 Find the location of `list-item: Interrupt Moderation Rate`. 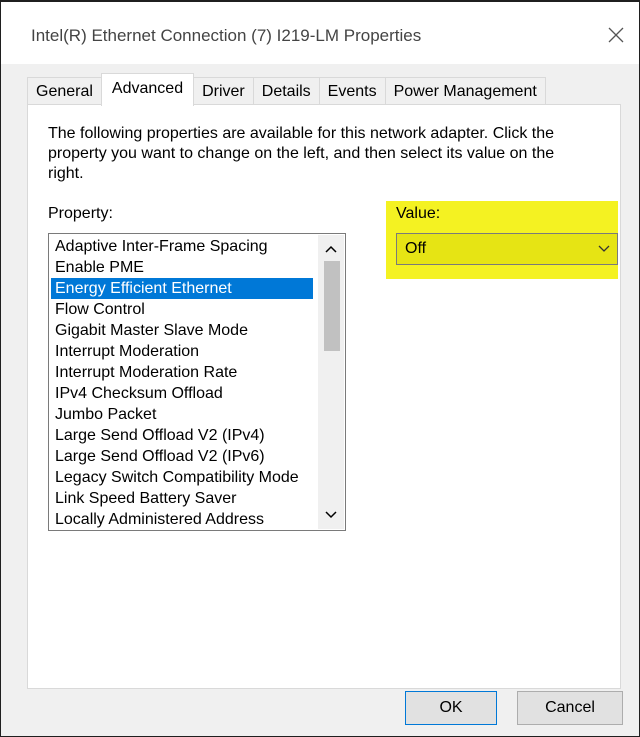

list-item: Interrupt Moderation Rate is located at coordinates (182, 372).